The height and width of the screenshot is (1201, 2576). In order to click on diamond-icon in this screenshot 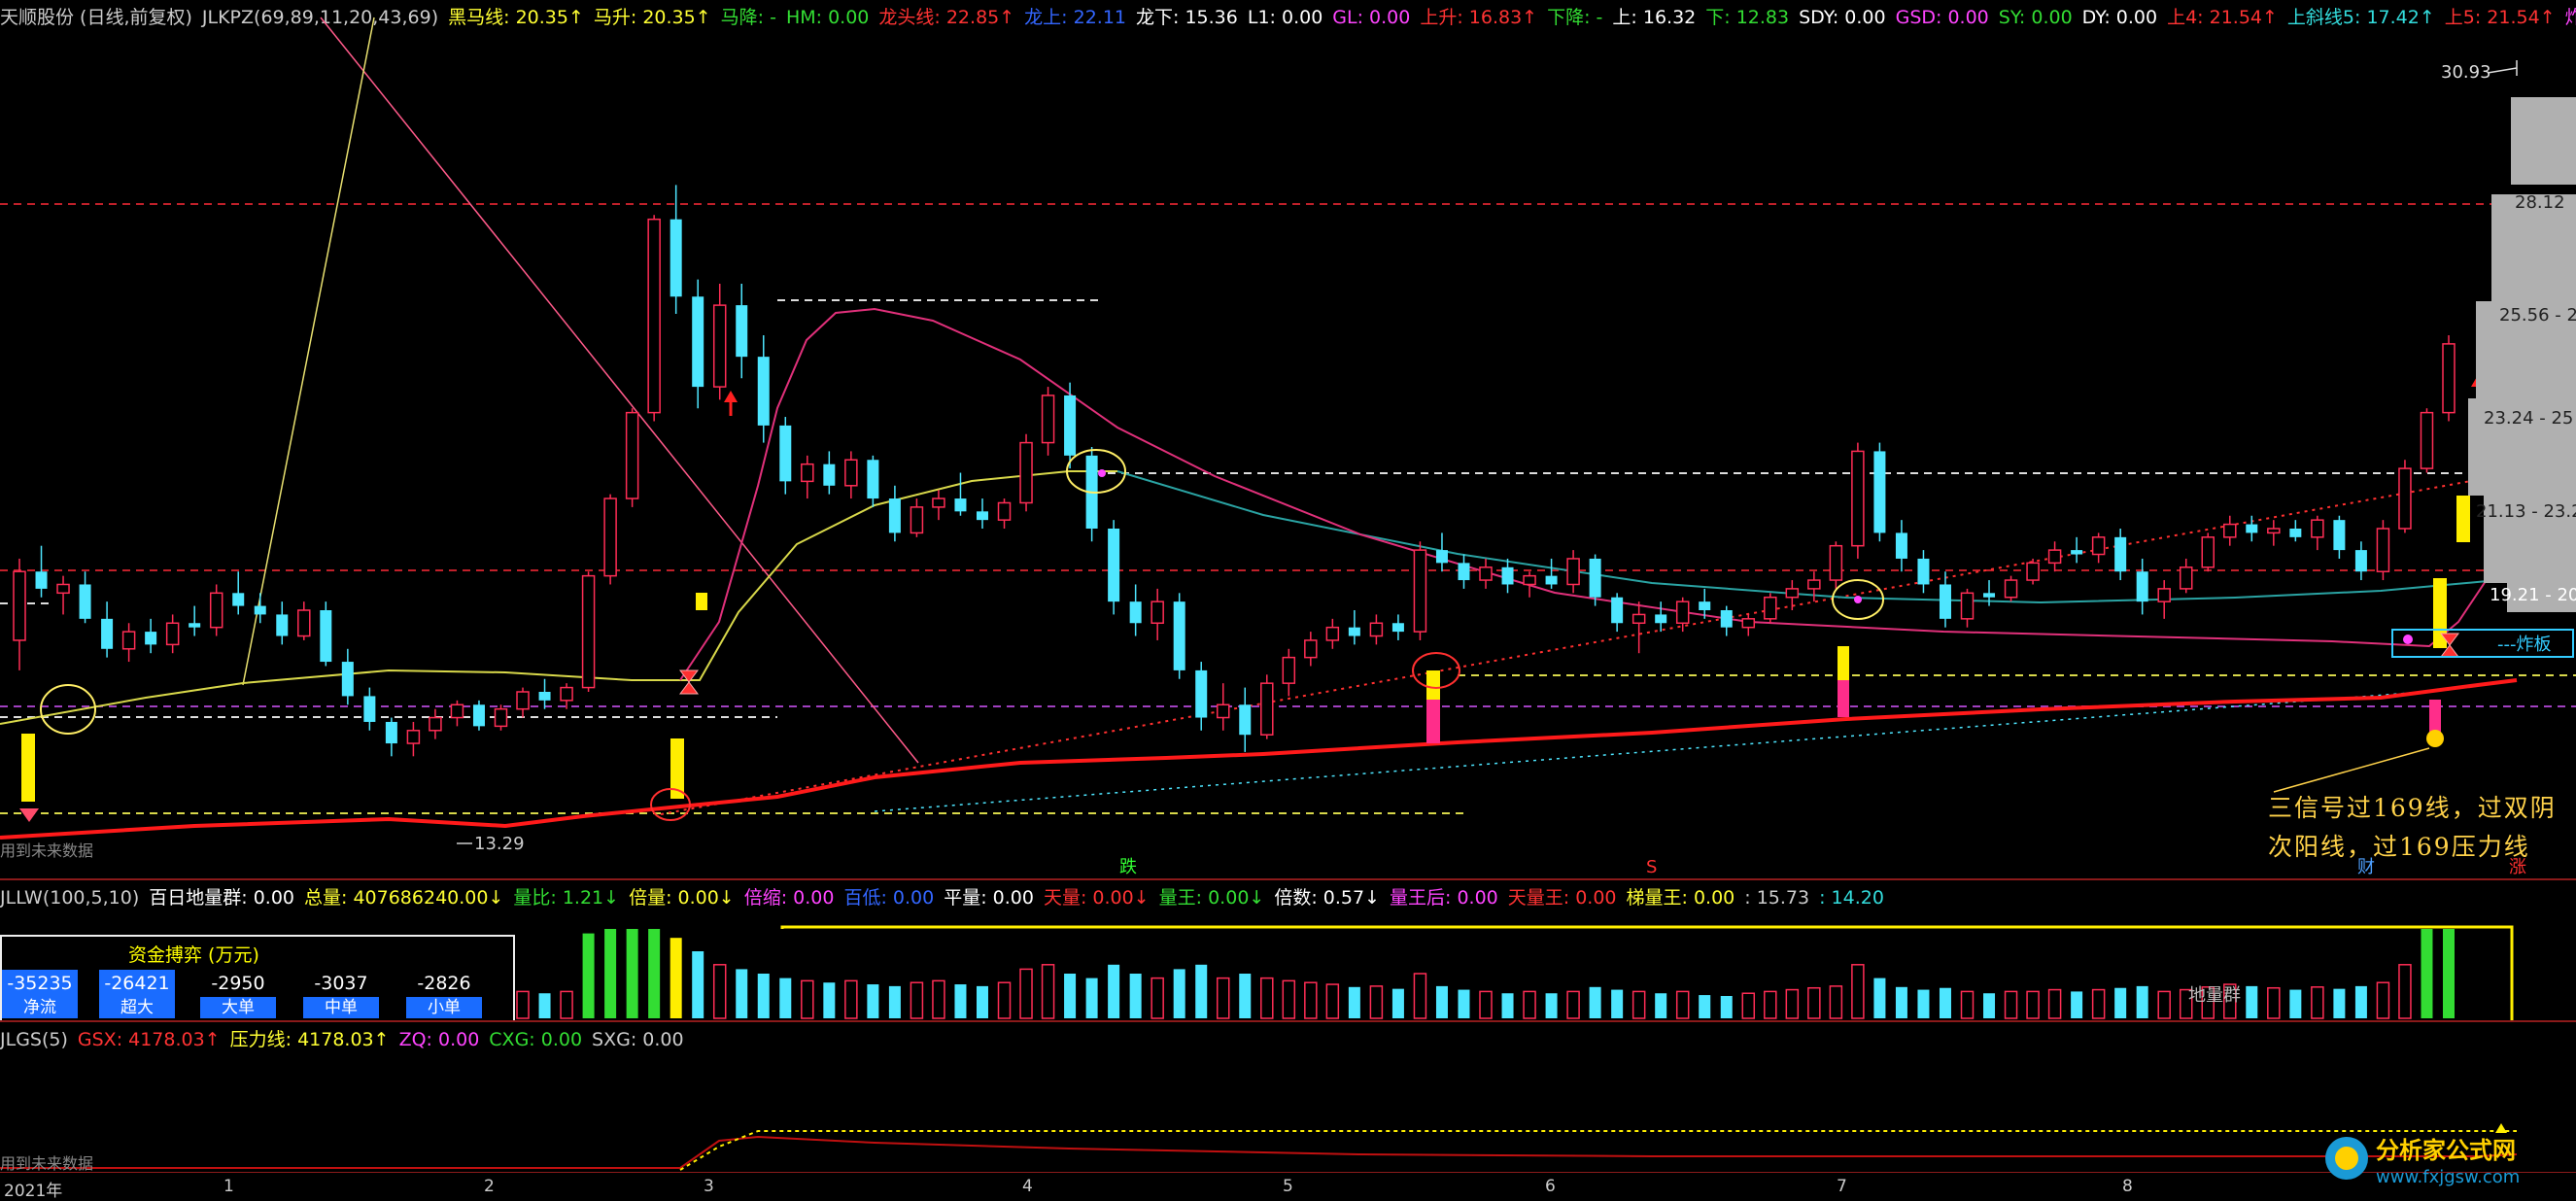, I will do `click(29, 815)`.